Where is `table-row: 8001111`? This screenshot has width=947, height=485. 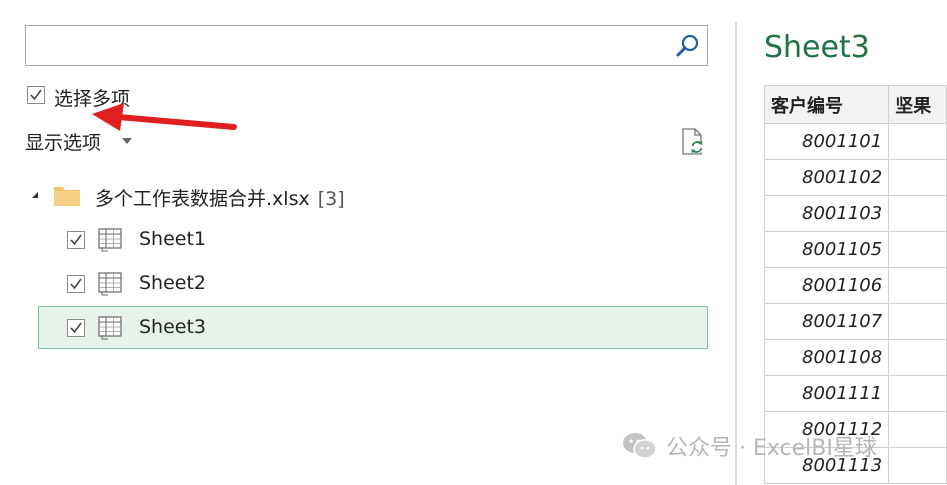 table-row: 8001111 is located at coordinates (855, 393).